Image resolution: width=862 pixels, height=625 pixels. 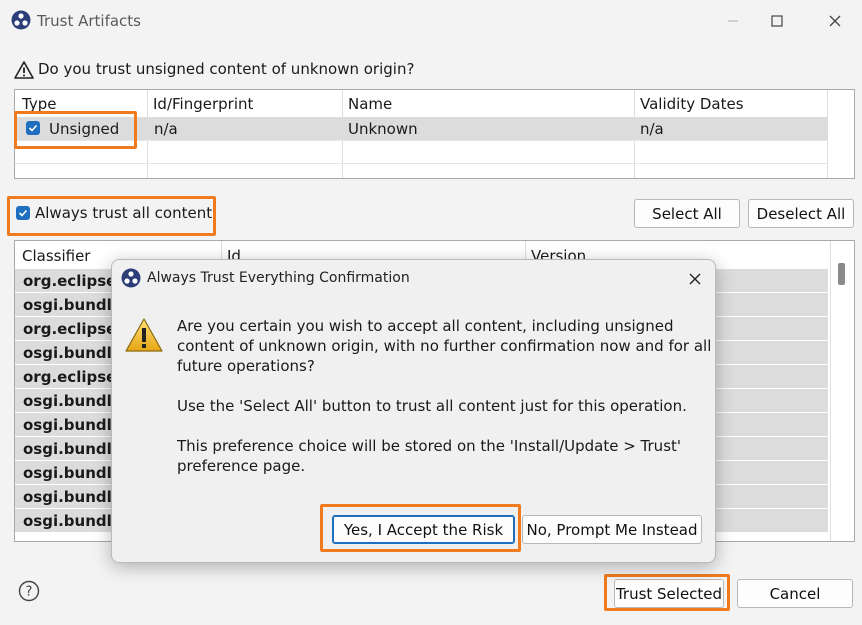 I want to click on row-validity: n/a, so click(x=652, y=129).